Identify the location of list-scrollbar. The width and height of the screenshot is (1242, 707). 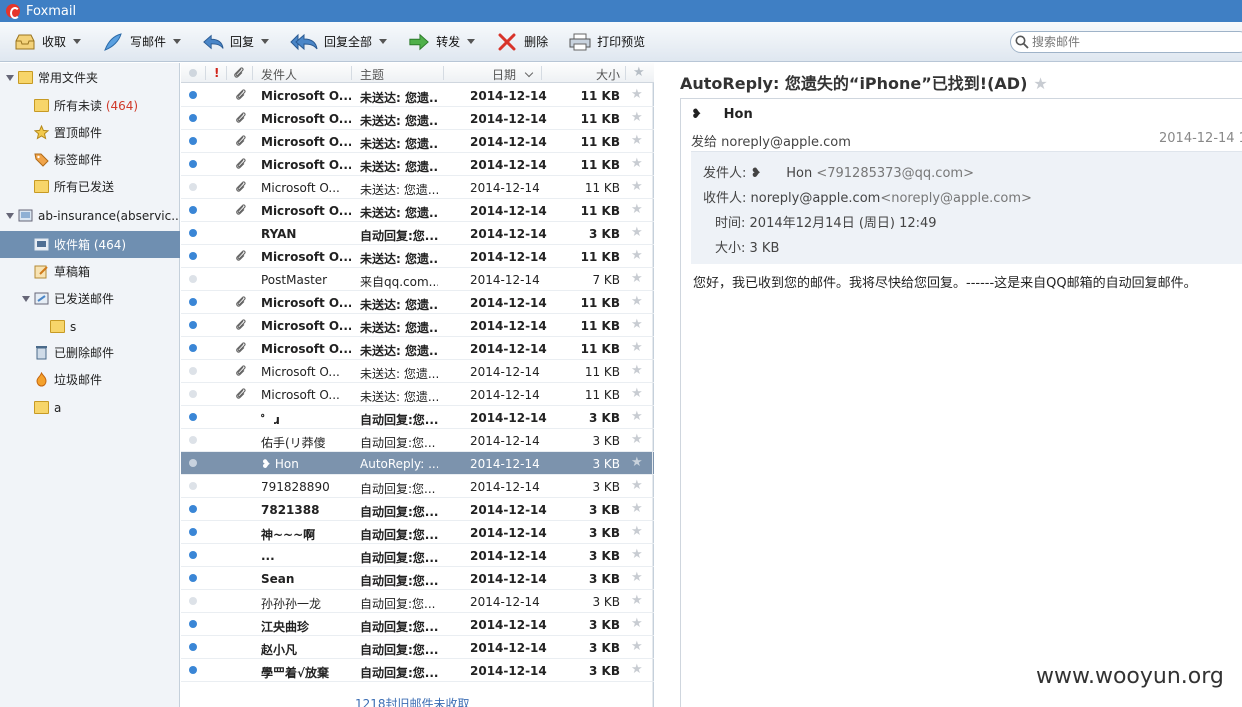
(652, 395).